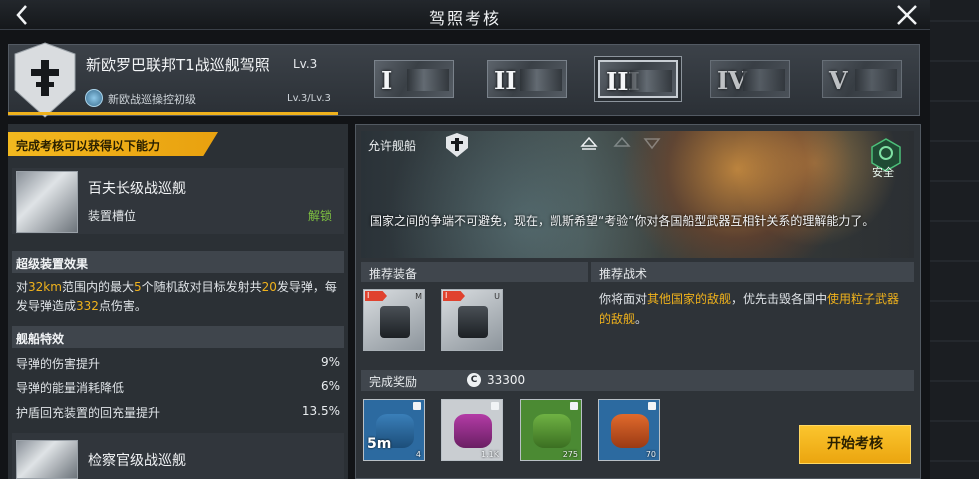 This screenshot has width=979, height=479. Describe the element at coordinates (570, 454) in the screenshot. I see `reward-qty: 275` at that location.